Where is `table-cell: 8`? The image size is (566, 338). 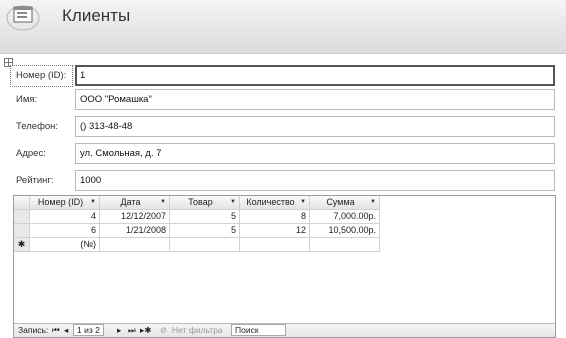
table-cell: 8 is located at coordinates (275, 217).